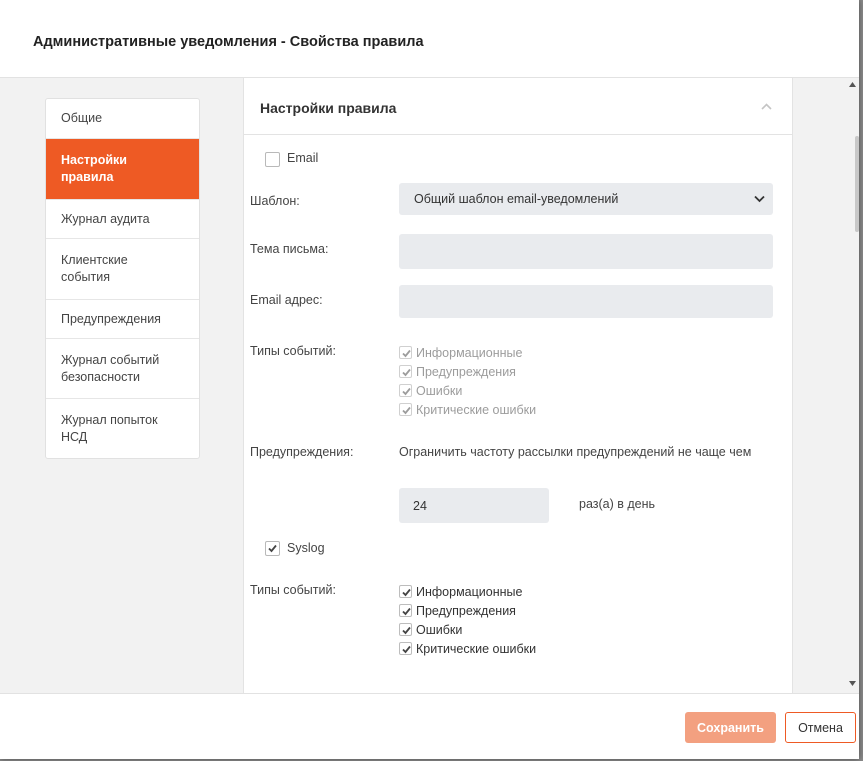  I want to click on nav-item-label: Журнал событий безопасности, so click(110, 368).